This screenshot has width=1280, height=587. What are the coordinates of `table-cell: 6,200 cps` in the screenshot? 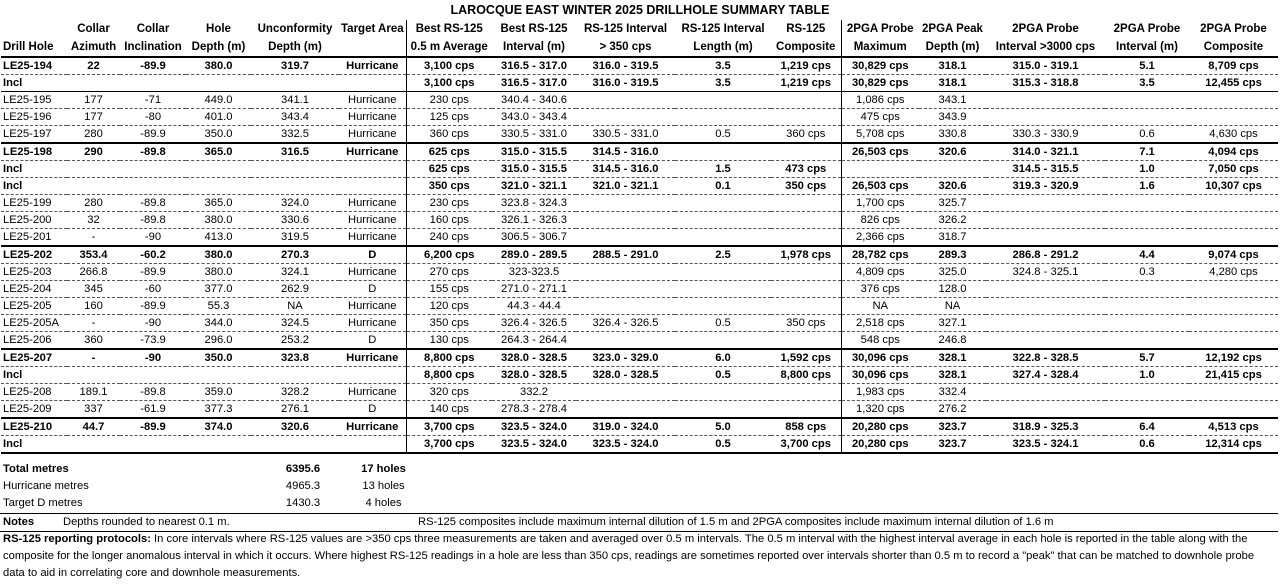 It's located at (449, 254).